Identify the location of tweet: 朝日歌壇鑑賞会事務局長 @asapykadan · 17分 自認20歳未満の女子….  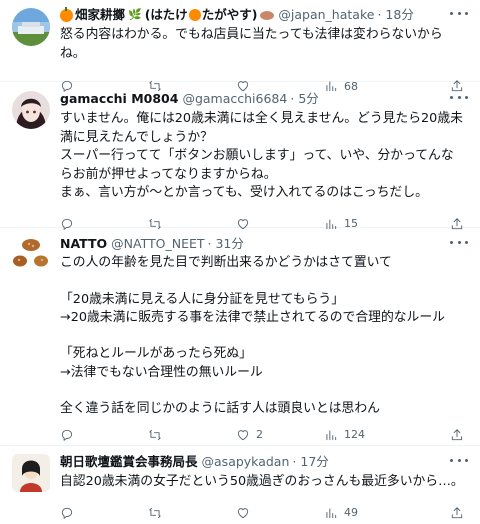
(240, 485).